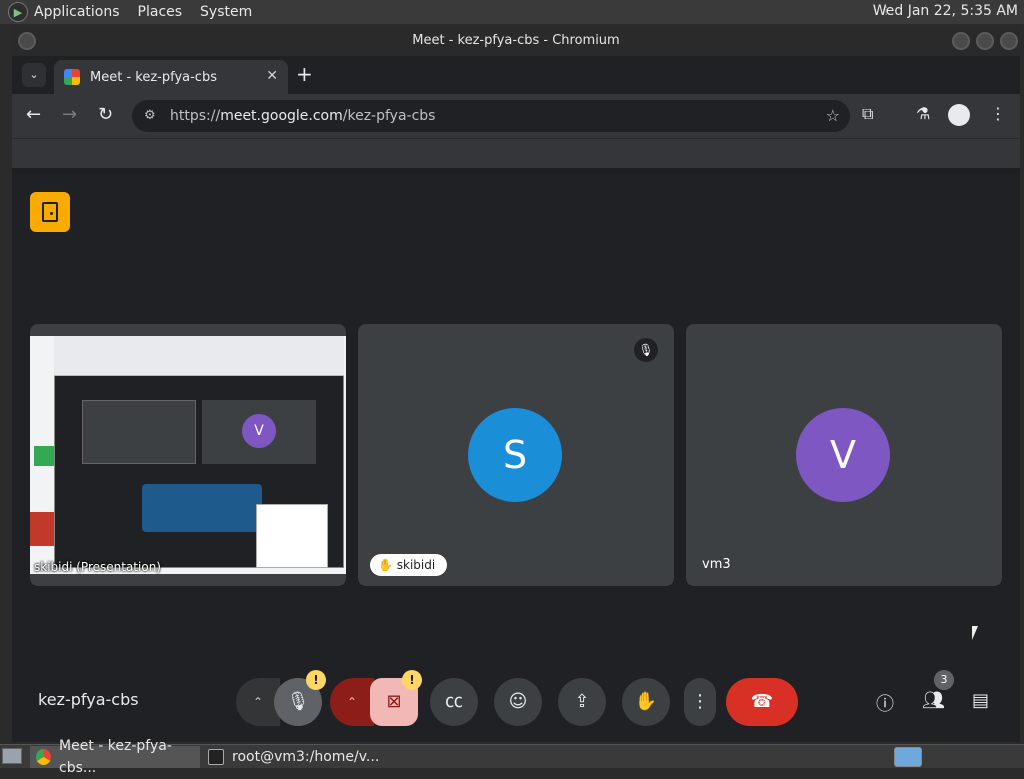  I want to click on window-titlebar: Meet - kez-pfya-cbs - Chromium, so click(516, 41).